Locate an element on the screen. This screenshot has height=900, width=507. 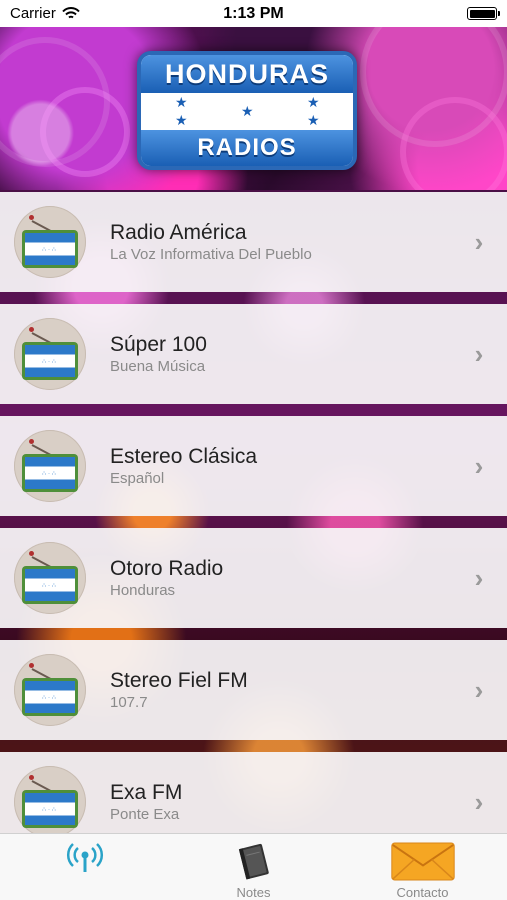
station-name: Stereo Fiel FM is located at coordinates (179, 680).